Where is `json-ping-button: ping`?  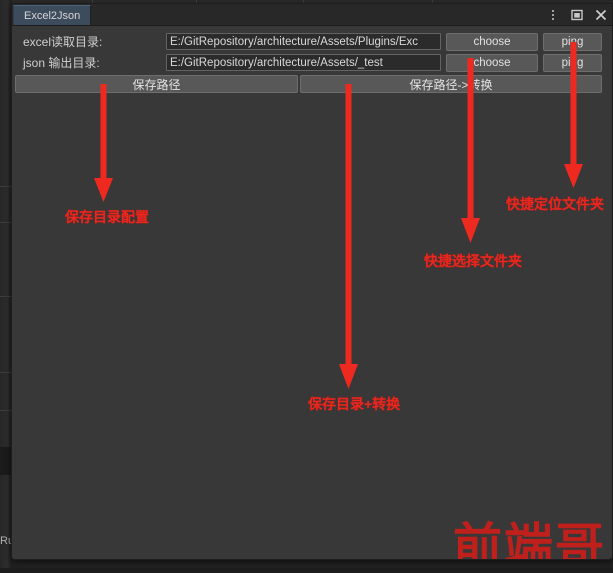 json-ping-button: ping is located at coordinates (572, 62).